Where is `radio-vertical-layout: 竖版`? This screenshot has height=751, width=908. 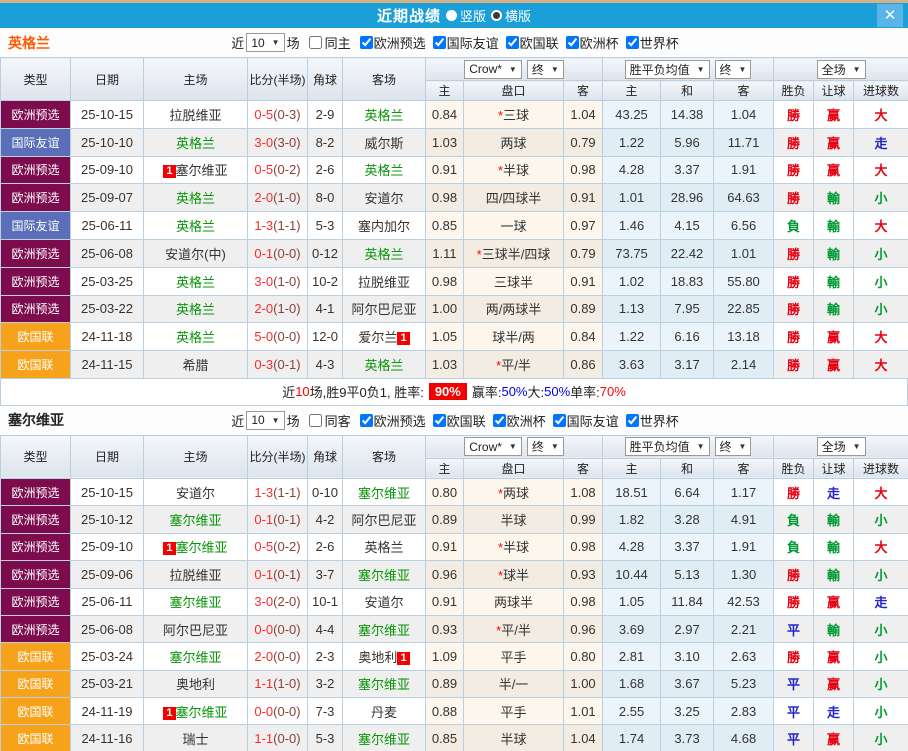
radio-vertical-layout: 竖版 is located at coordinates (465, 15).